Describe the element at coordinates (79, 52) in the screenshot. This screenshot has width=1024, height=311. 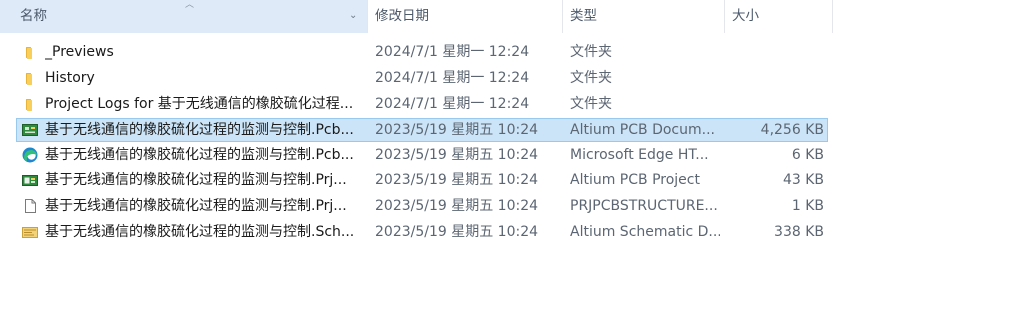
I see `file-name: _Previews` at that location.